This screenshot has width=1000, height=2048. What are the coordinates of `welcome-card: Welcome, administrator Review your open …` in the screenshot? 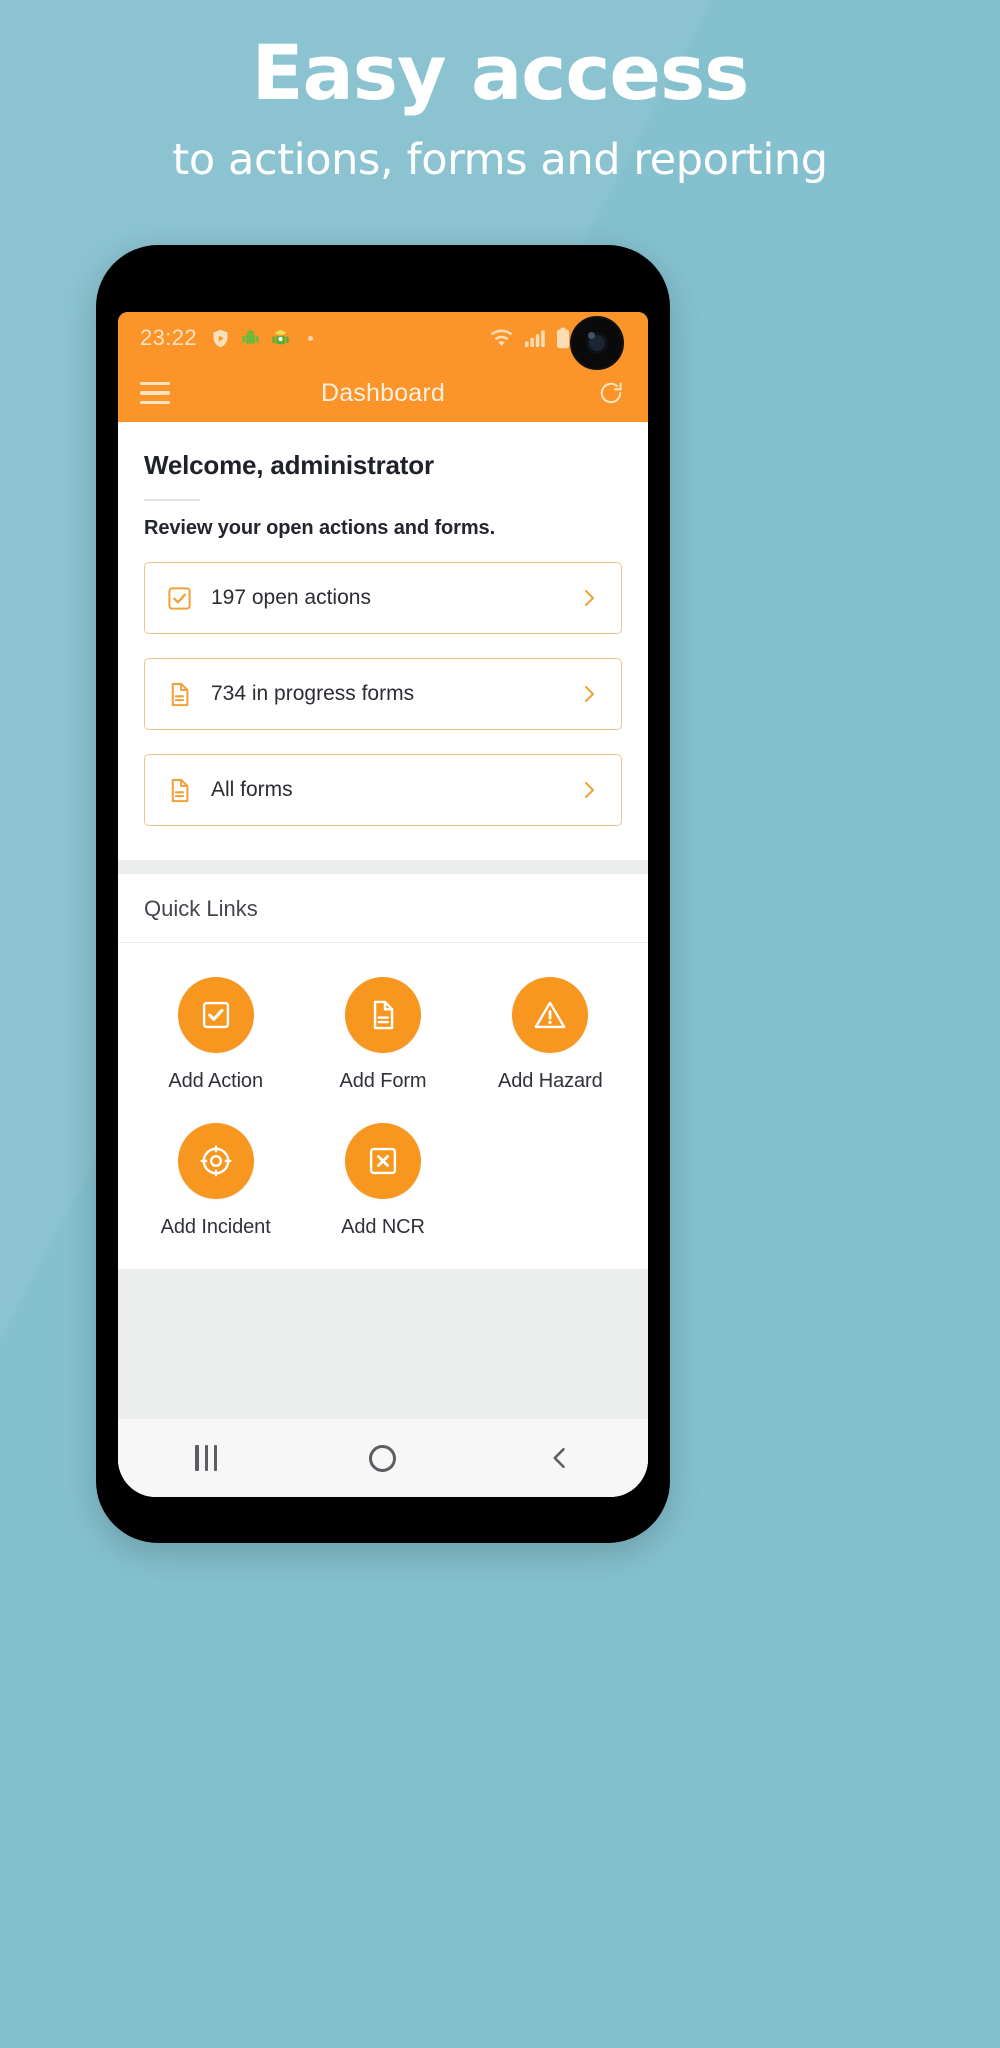 It's located at (383, 641).